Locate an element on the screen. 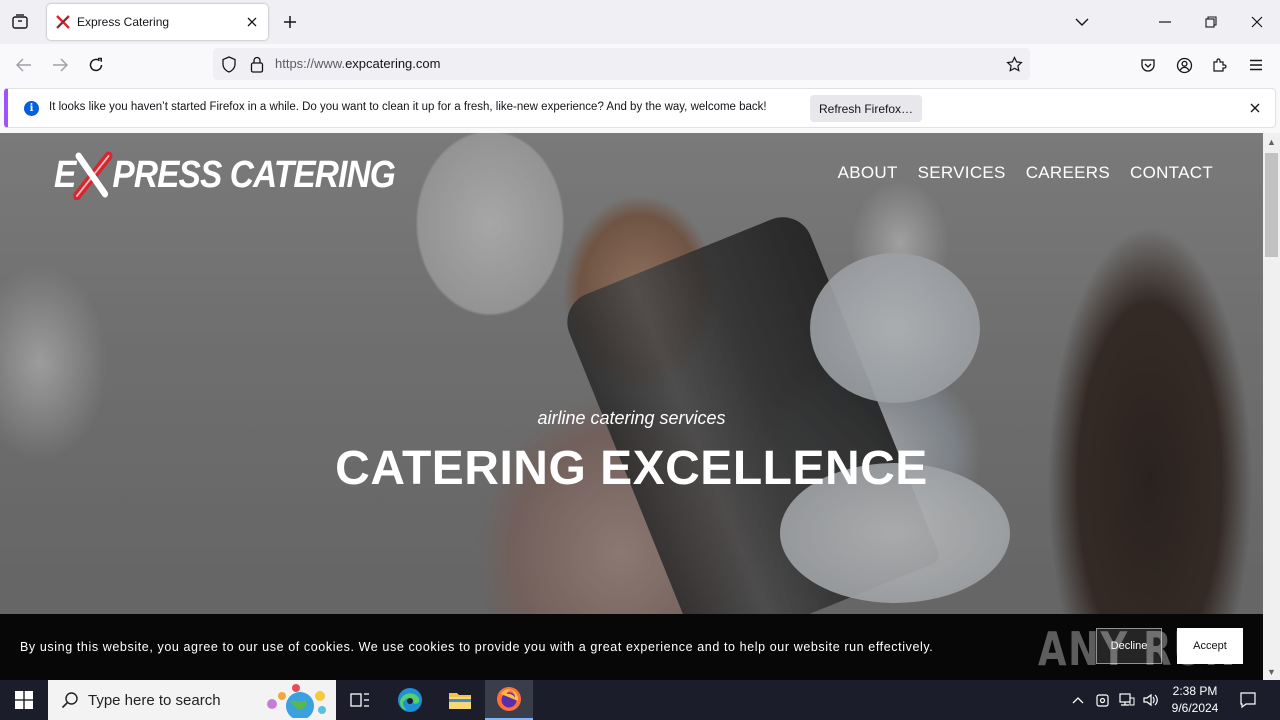  list-all-tabs-icon is located at coordinates (1082, 22).